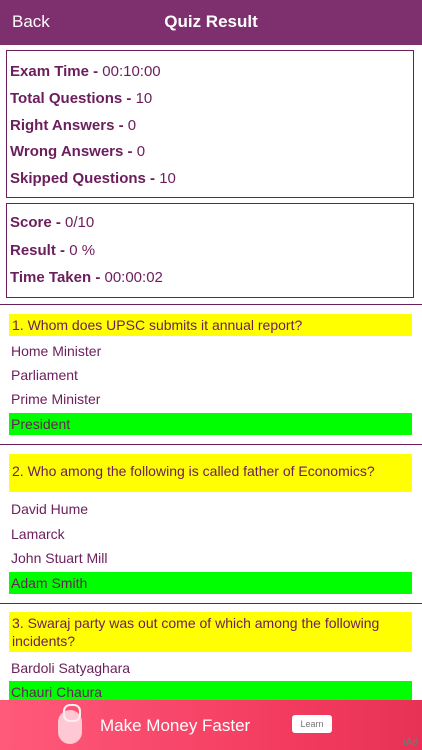 Image resolution: width=422 pixels, height=750 pixels. What do you see at coordinates (82, 250) in the screenshot?
I see `result-value: 0 %` at bounding box center [82, 250].